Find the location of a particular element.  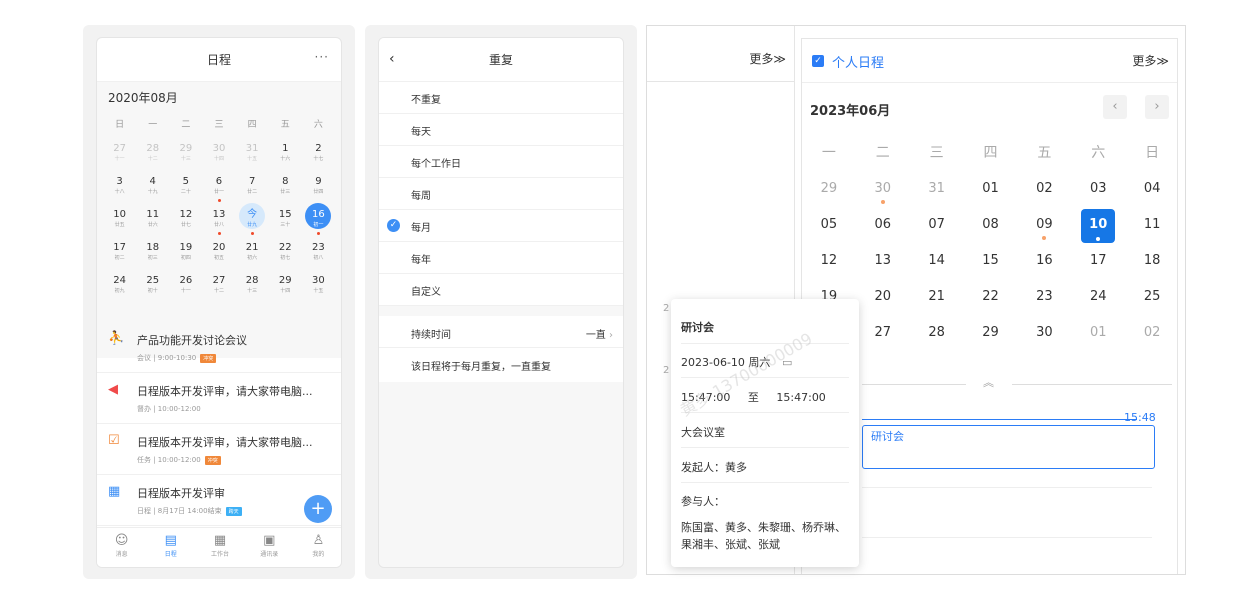

day-cell: 20 初五 is located at coordinates (218, 251).